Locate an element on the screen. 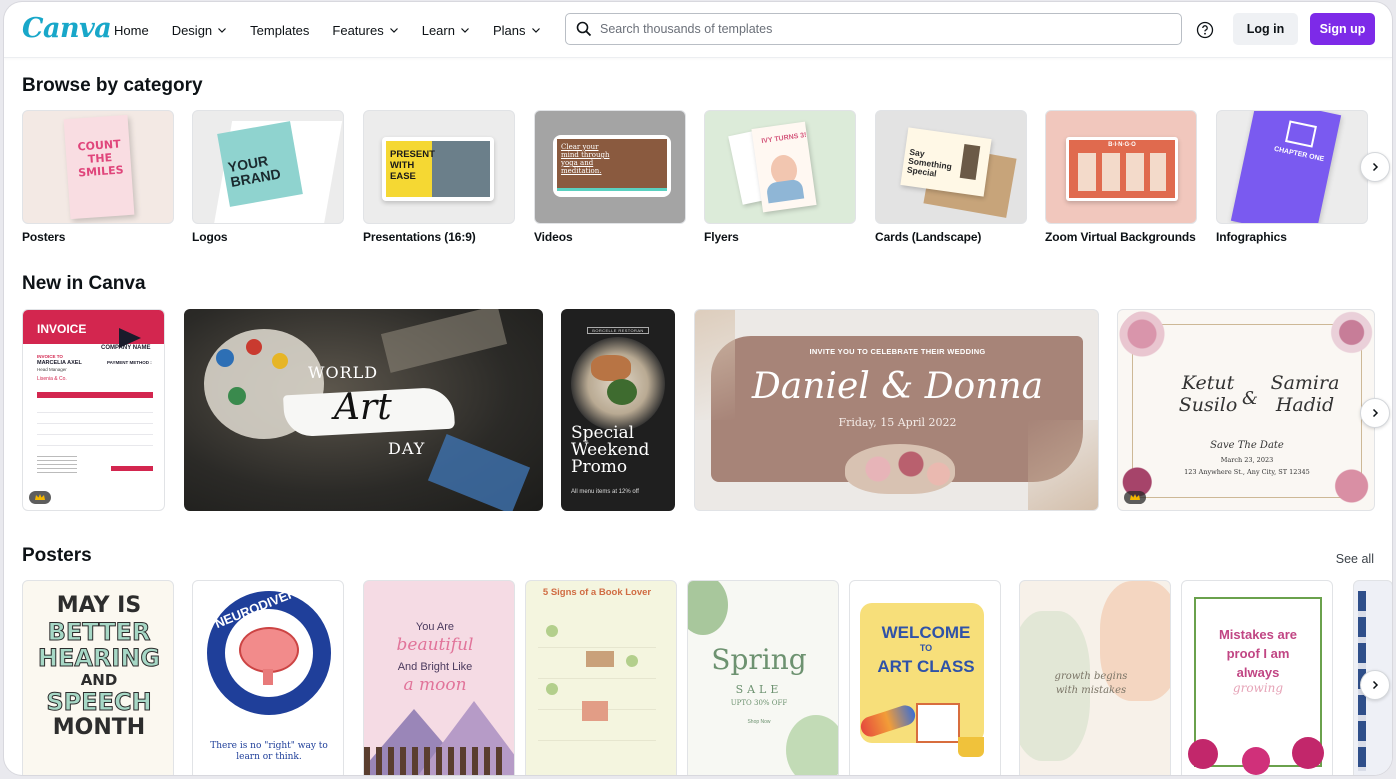 This screenshot has height=779, width=1396. poster-art-class: WELCOME TO ART CLASS is located at coordinates (925, 677).